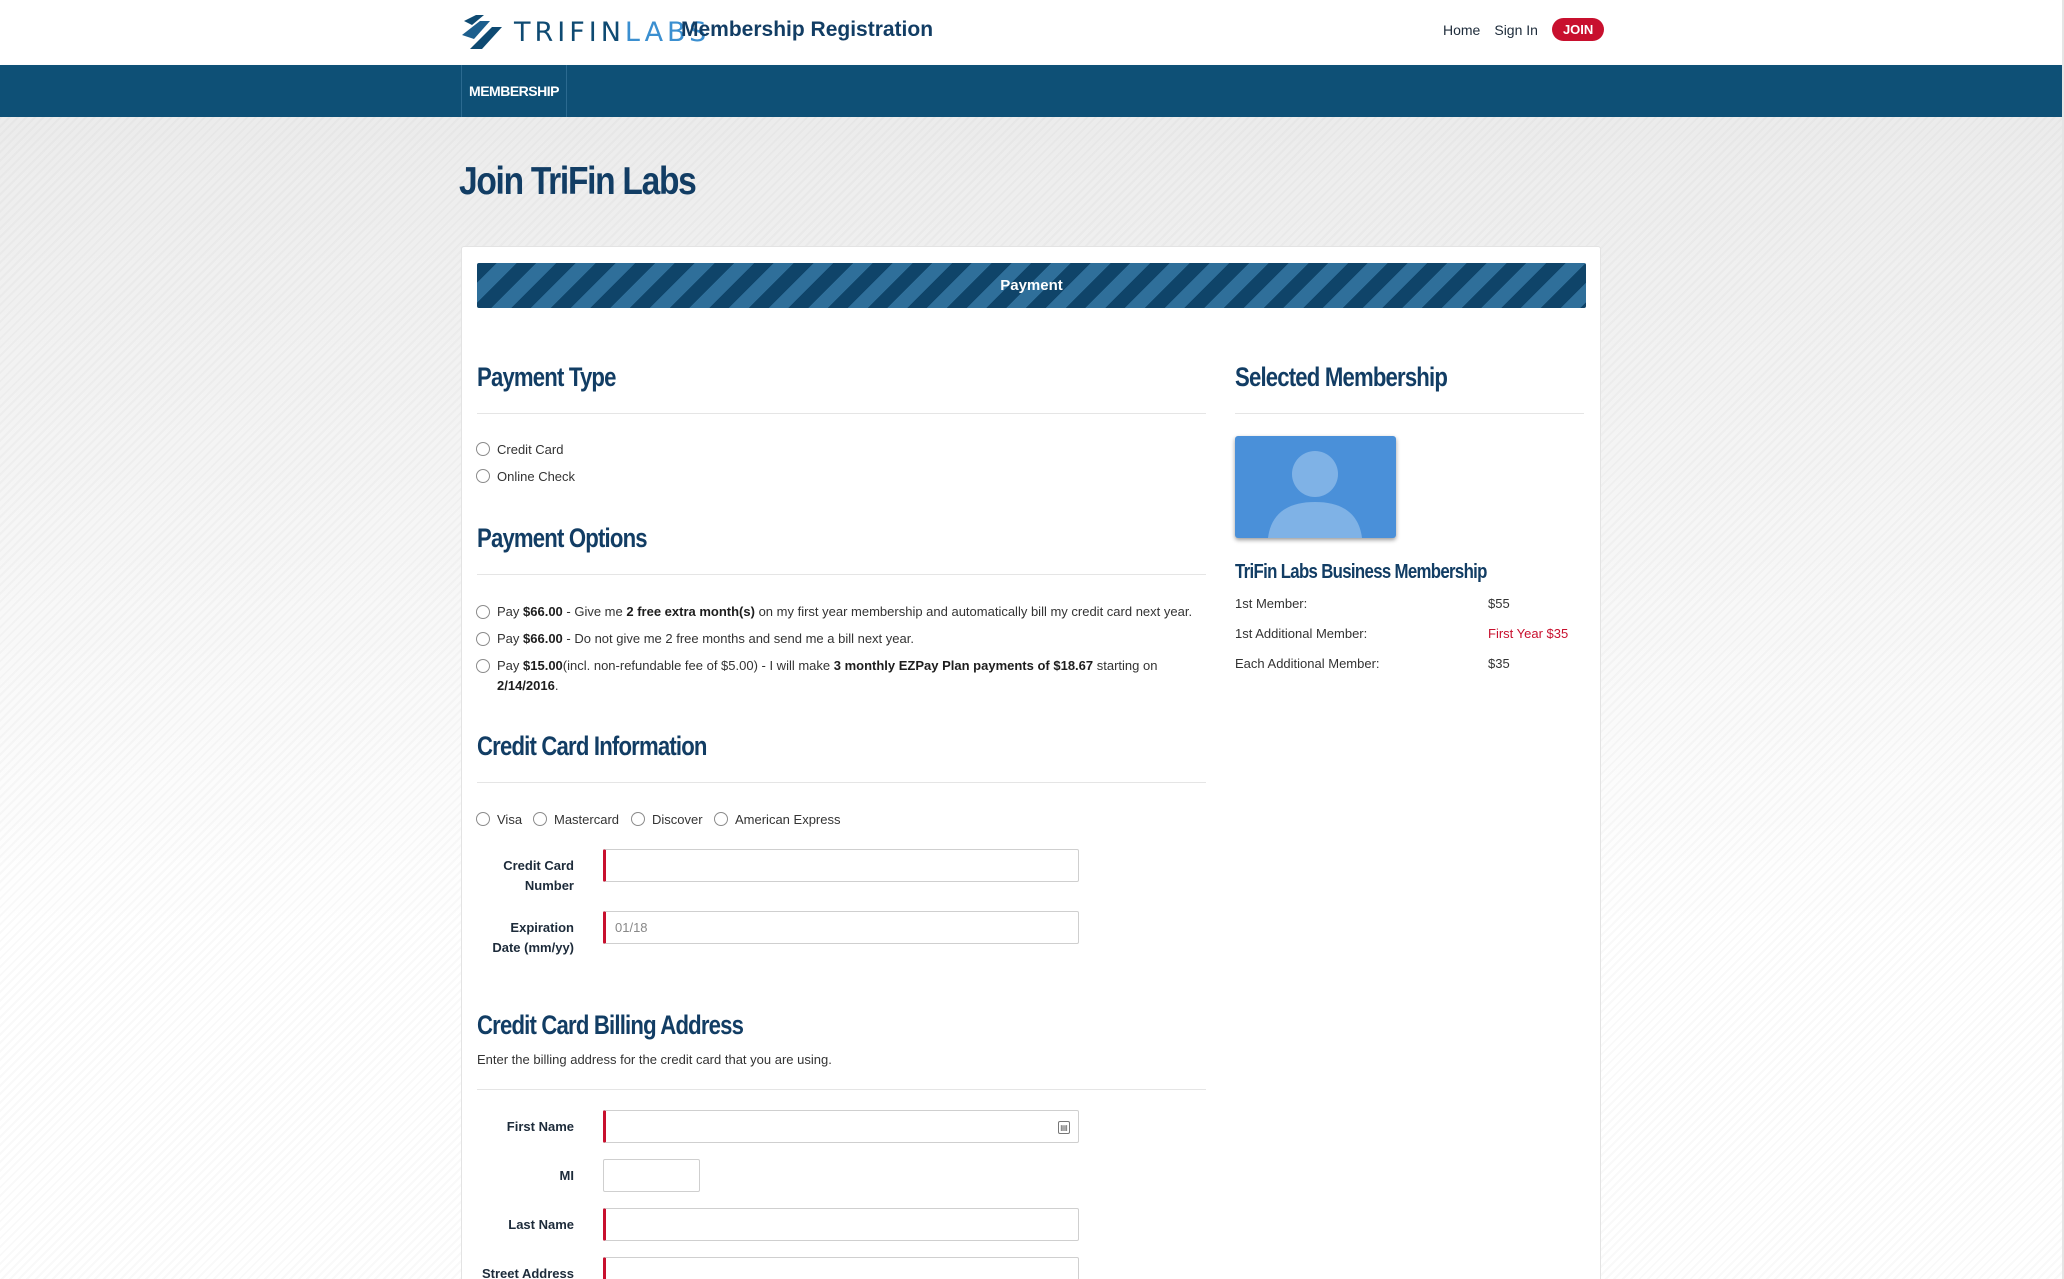  What do you see at coordinates (841, 927) in the screenshot?
I see `expiration-date-input: 01/18` at bounding box center [841, 927].